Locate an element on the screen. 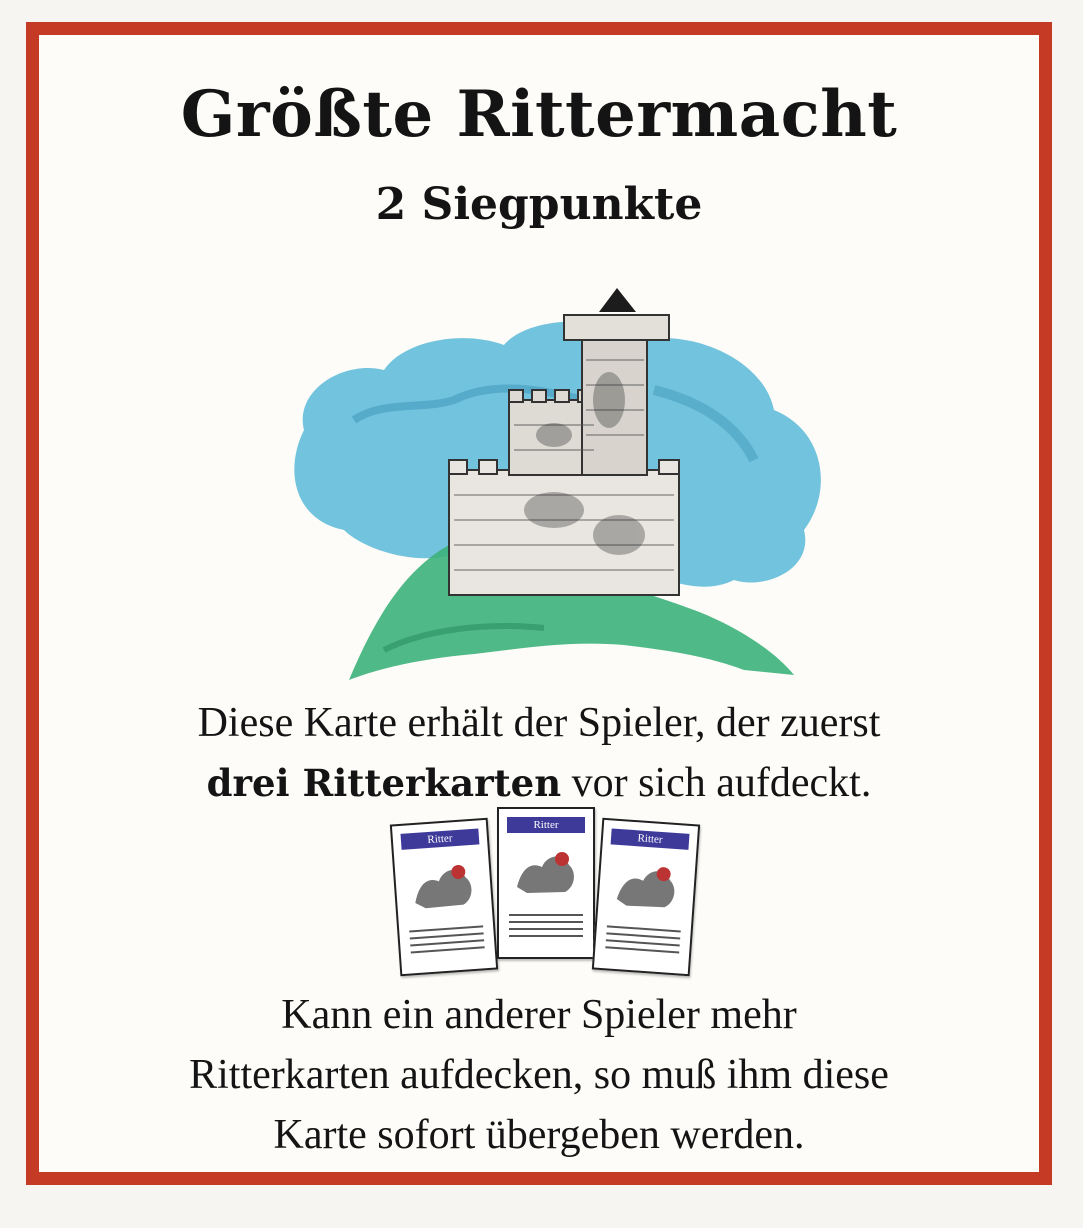  rule-line-2-rest: vor sich aufdeckt. is located at coordinates (716, 783).